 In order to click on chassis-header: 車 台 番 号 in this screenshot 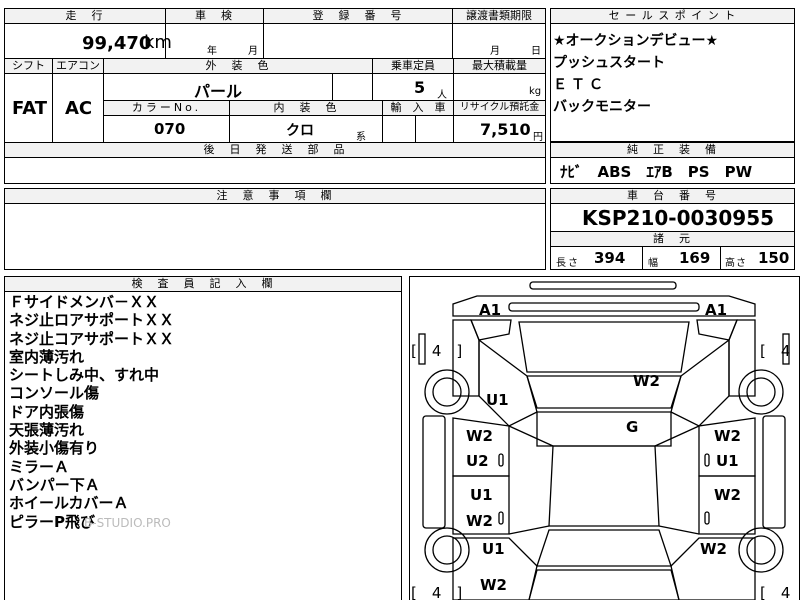, I will do `click(672, 196)`.